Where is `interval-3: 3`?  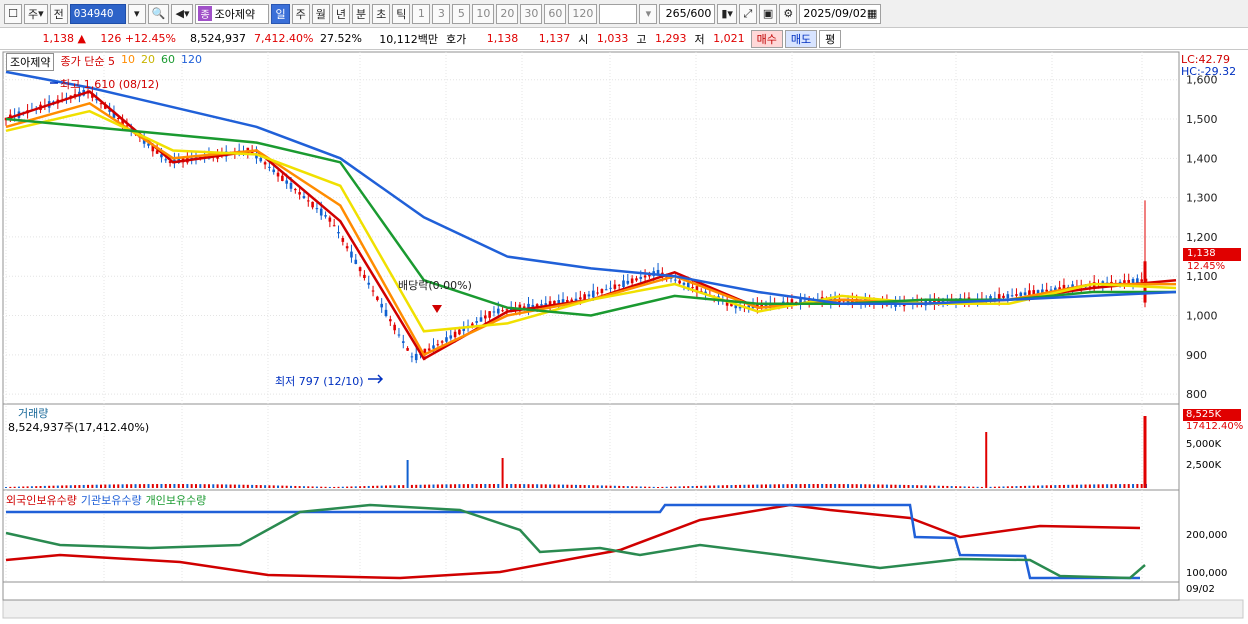 interval-3: 3 is located at coordinates (441, 13).